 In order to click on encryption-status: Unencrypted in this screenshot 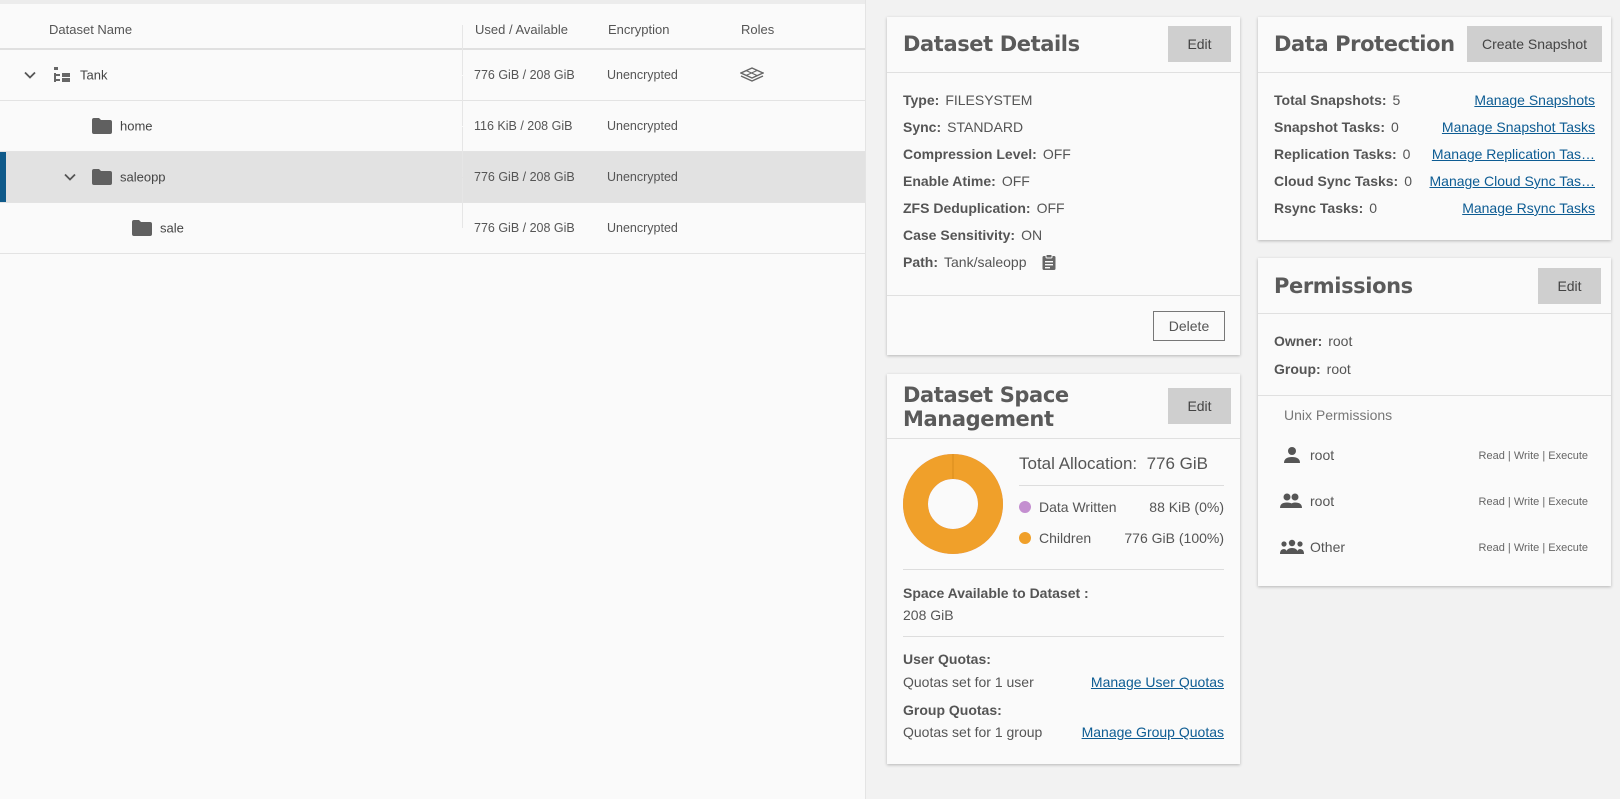, I will do `click(642, 177)`.